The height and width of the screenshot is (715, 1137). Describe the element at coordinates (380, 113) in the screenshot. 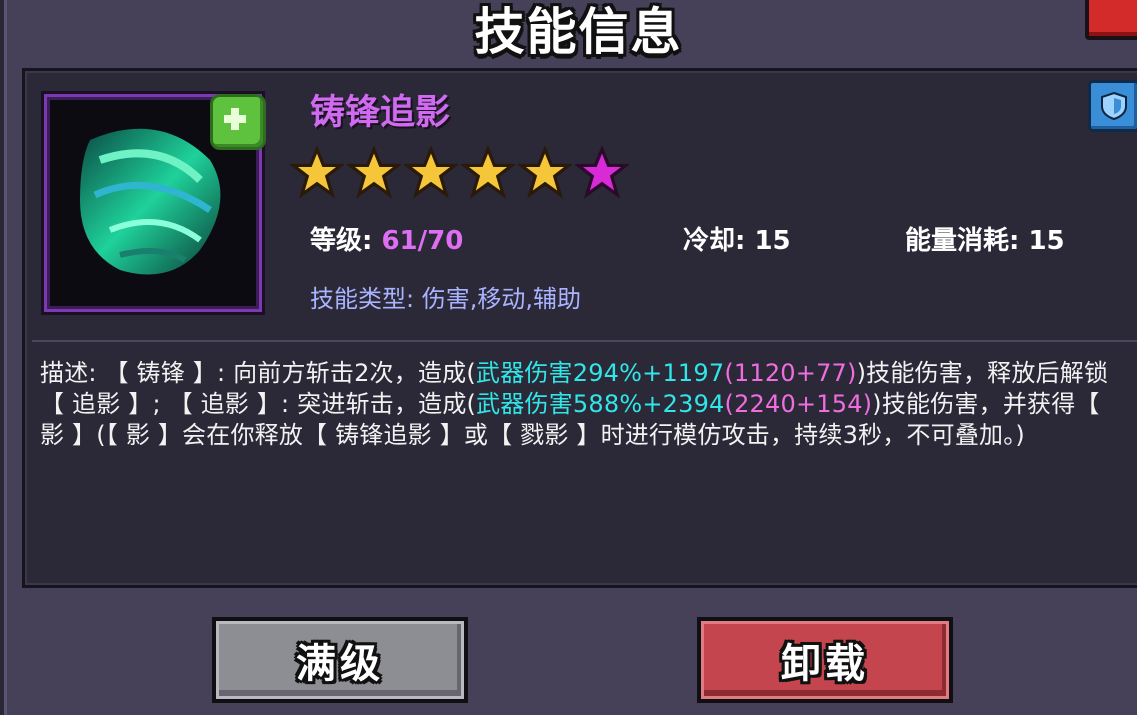

I see `skill-name: 铸锋追影` at that location.